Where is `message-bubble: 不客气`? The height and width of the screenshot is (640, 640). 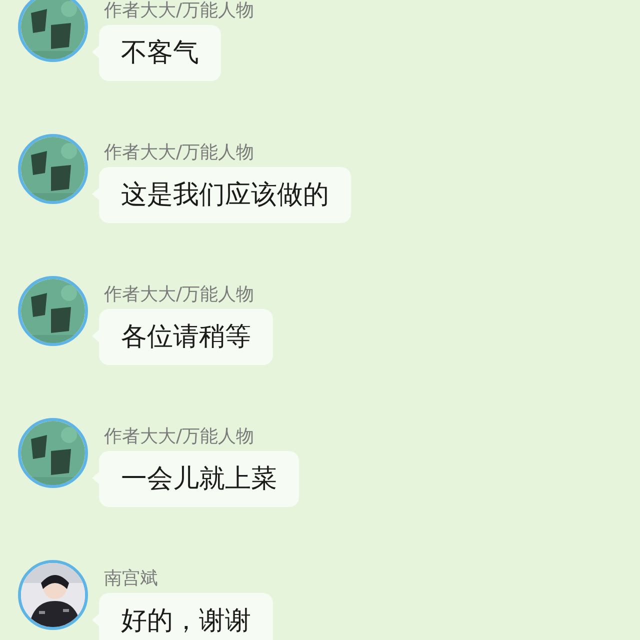 message-bubble: 不客气 is located at coordinates (160, 53).